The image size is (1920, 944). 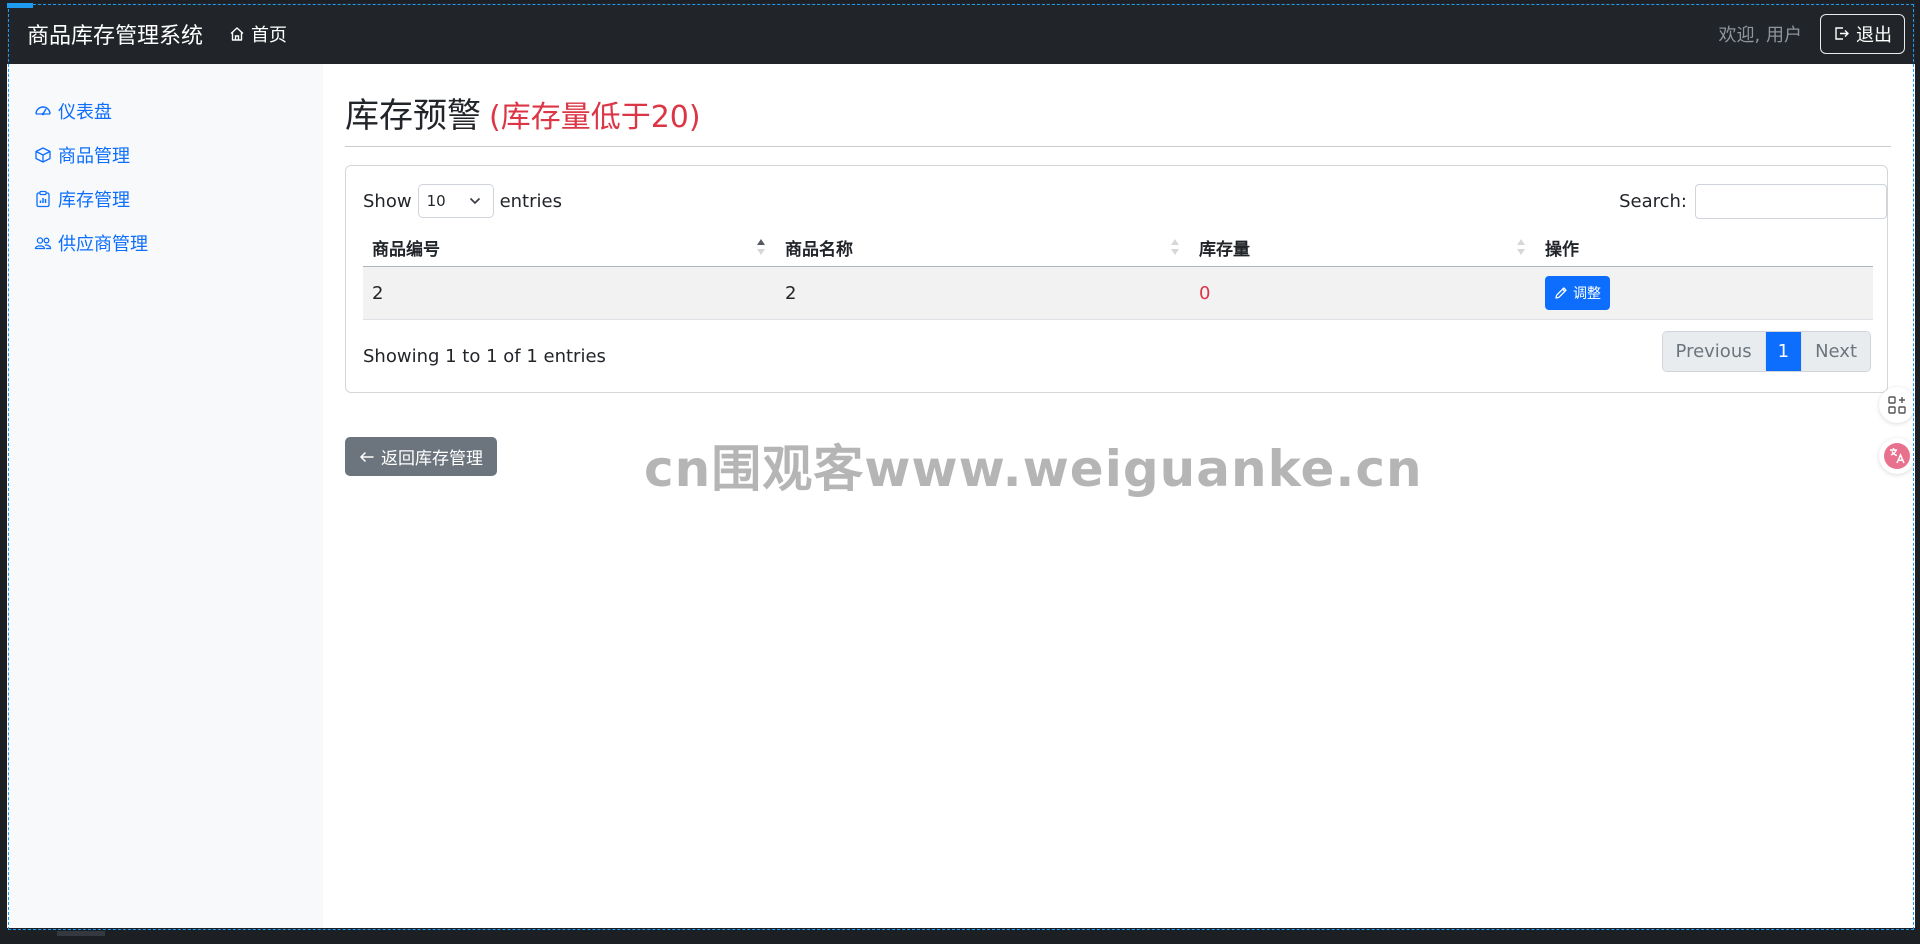 What do you see at coordinates (1842, 33) in the screenshot?
I see `logout-icon` at bounding box center [1842, 33].